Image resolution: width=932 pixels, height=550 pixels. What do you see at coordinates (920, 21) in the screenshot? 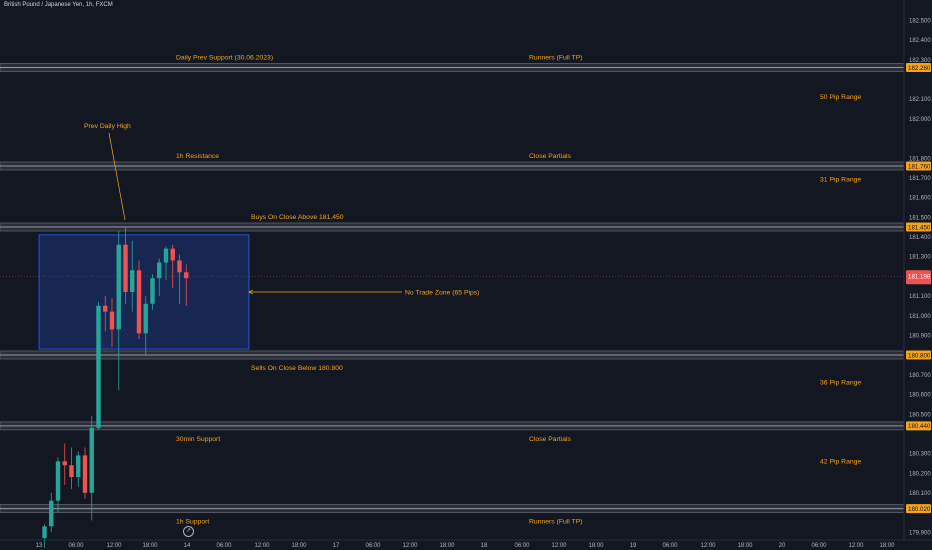
I see `price-tick-label: 182.500` at bounding box center [920, 21].